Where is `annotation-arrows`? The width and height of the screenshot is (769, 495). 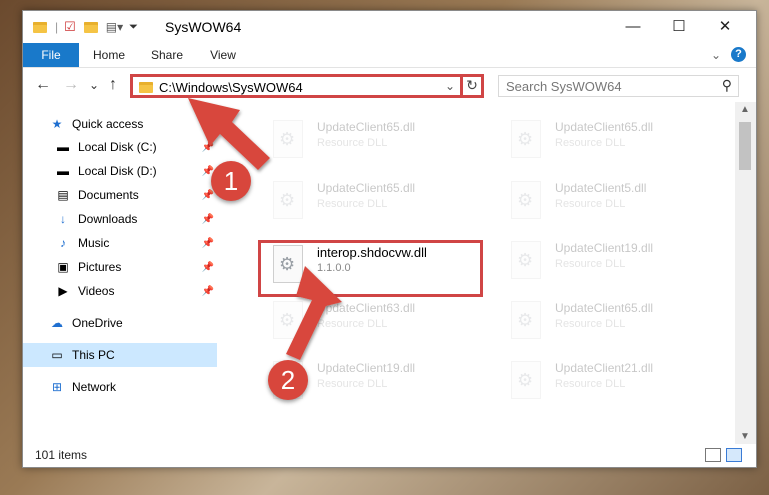
annotation-arrows is located at coordinates (265, 229).